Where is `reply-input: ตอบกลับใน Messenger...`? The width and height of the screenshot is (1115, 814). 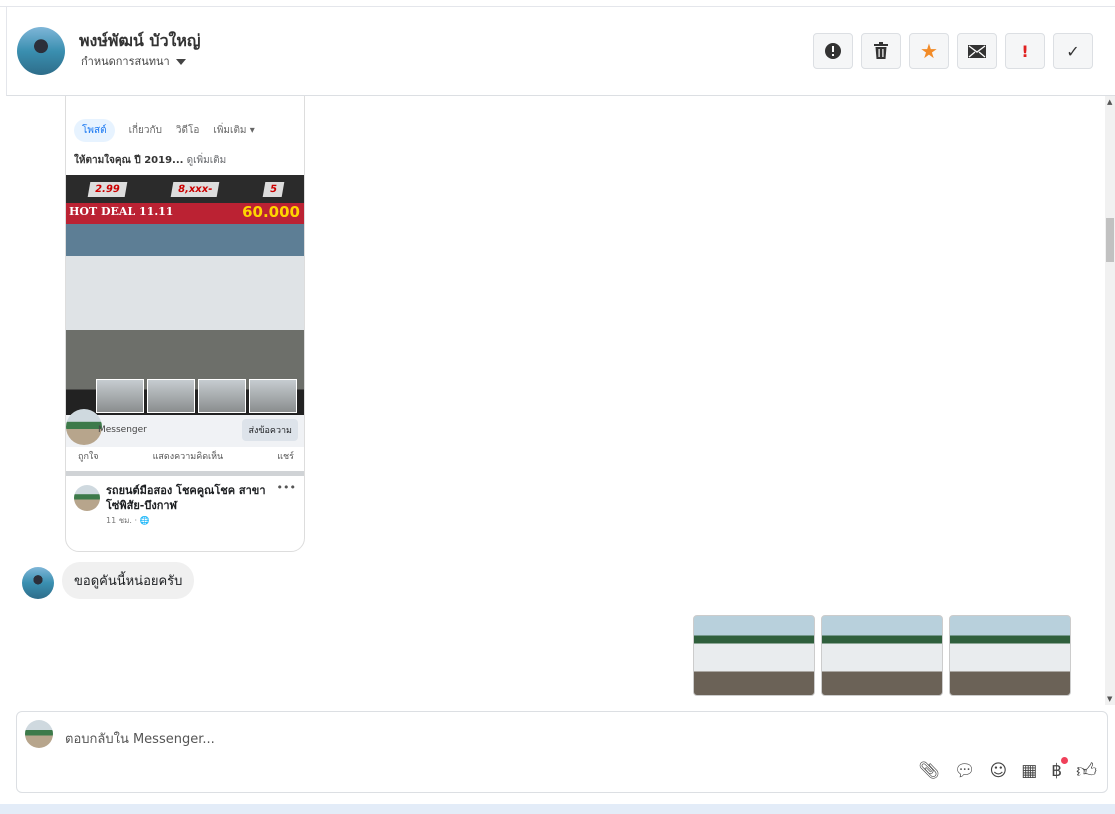
reply-input: ตอบกลับใน Messenger... is located at coordinates (140, 738).